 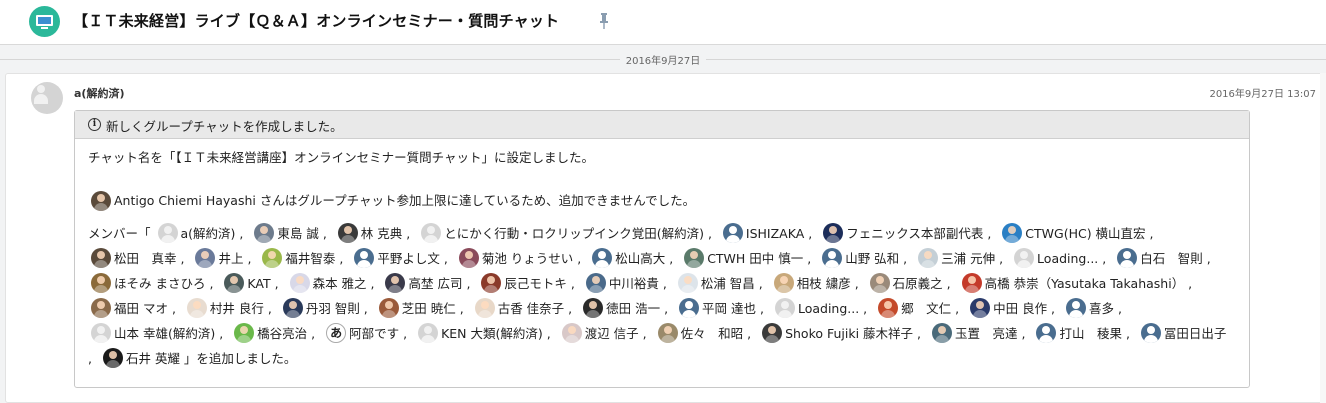 I want to click on member-name: 松田 真幸, so click(x=145, y=258).